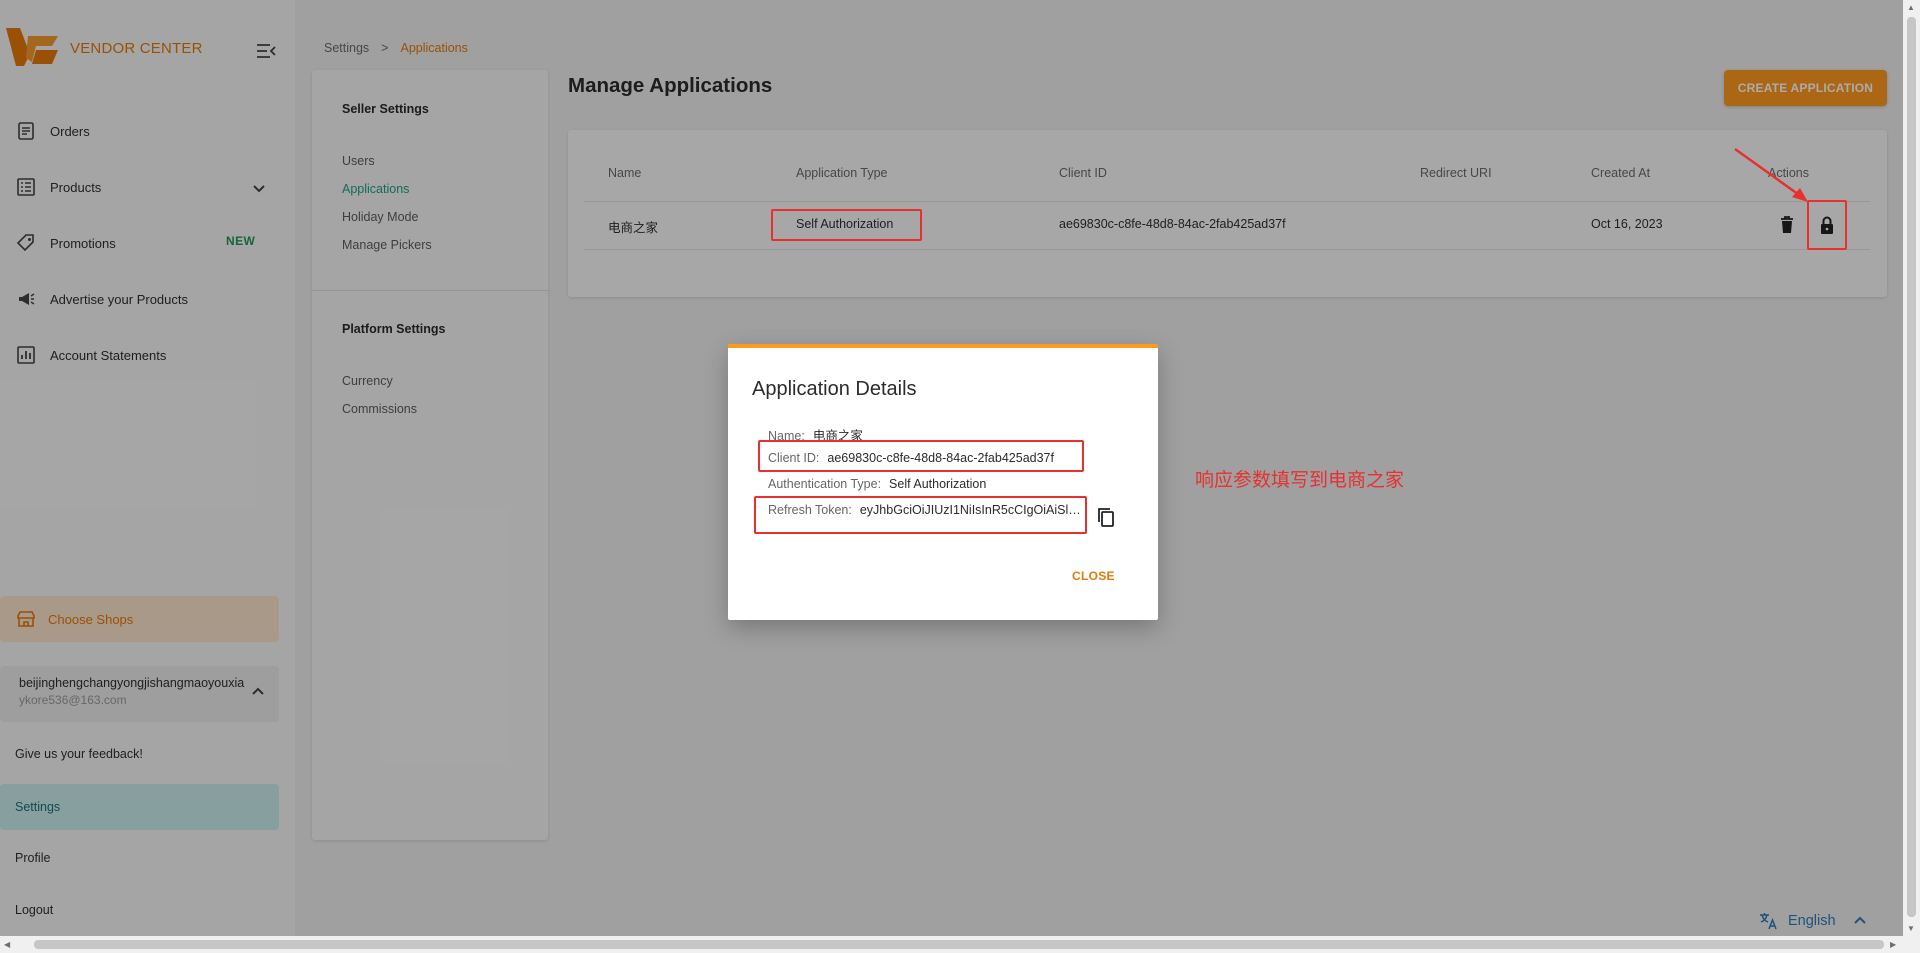  I want to click on auth-type-label: Authentication Type:, so click(825, 484).